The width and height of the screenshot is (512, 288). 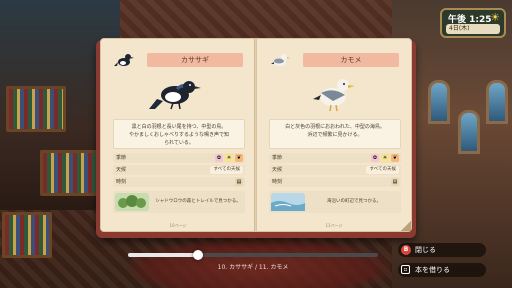 I want to click on page-number: 11ページ, so click(x=334, y=225).